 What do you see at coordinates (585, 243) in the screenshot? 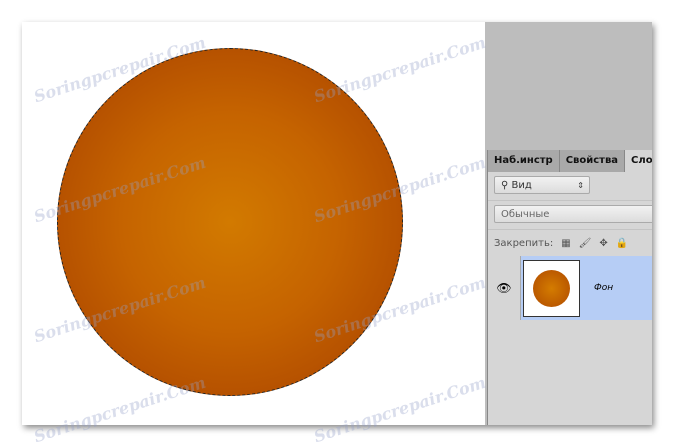
I see `brush-icon: 🖌` at bounding box center [585, 243].